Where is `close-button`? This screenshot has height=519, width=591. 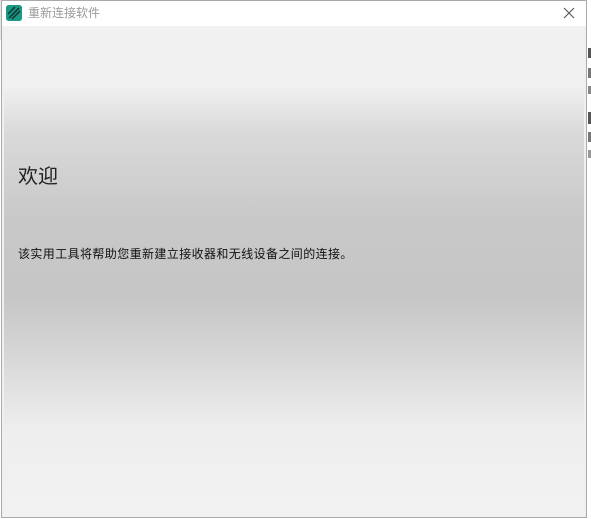 close-button is located at coordinates (569, 13).